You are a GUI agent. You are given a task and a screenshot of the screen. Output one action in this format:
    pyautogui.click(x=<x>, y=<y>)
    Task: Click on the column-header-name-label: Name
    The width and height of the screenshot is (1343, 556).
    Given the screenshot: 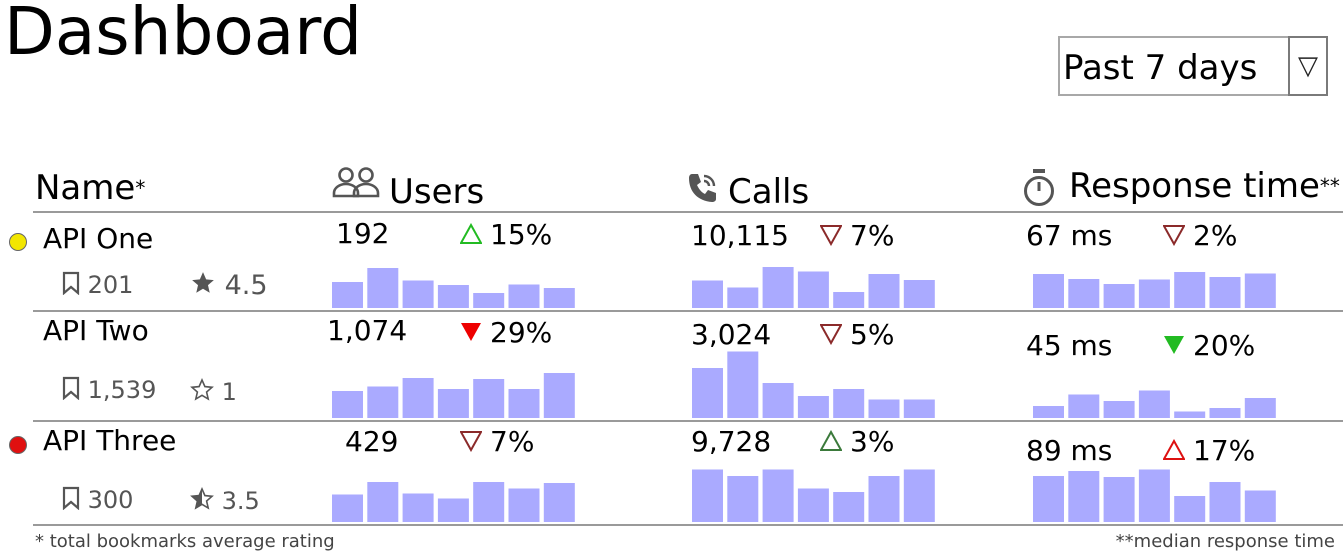 What is the action you would take?
    pyautogui.click(x=85, y=188)
    